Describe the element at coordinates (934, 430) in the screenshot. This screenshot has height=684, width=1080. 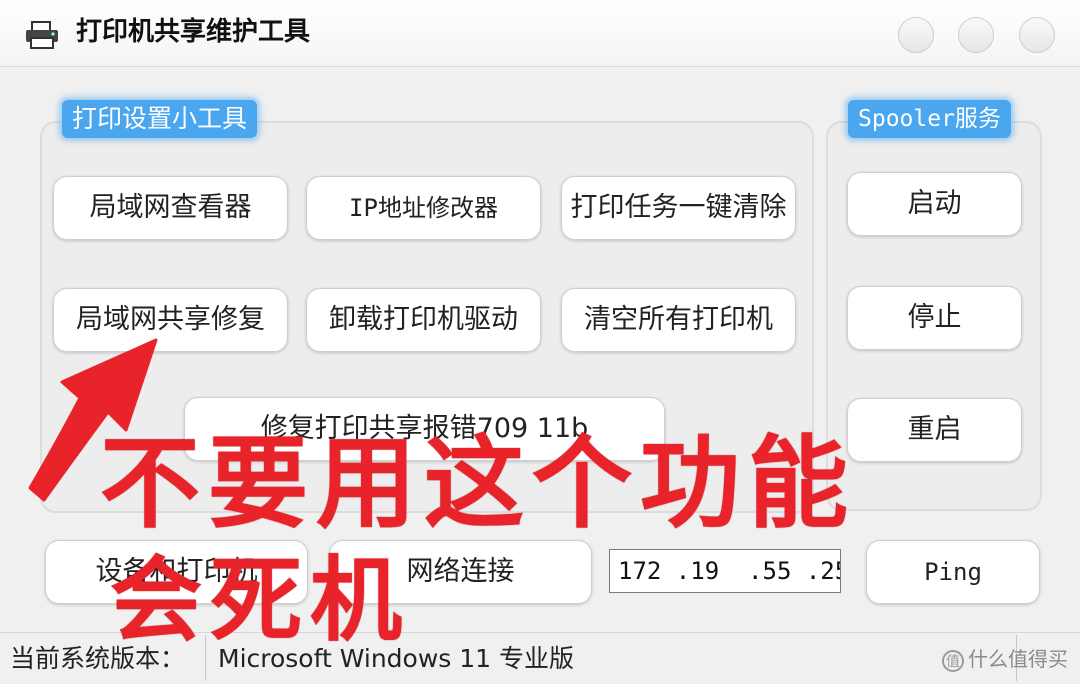
I see `spooler-restart-button: 重启` at that location.